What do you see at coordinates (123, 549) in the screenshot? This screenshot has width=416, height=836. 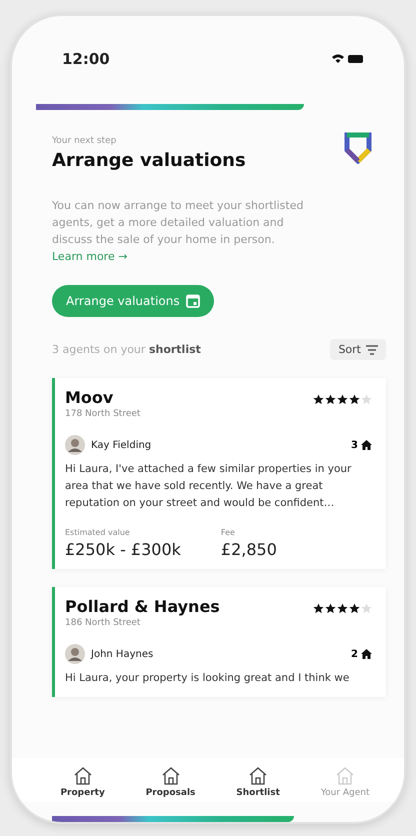 I see `estimated-value: £250k - £300k` at bounding box center [123, 549].